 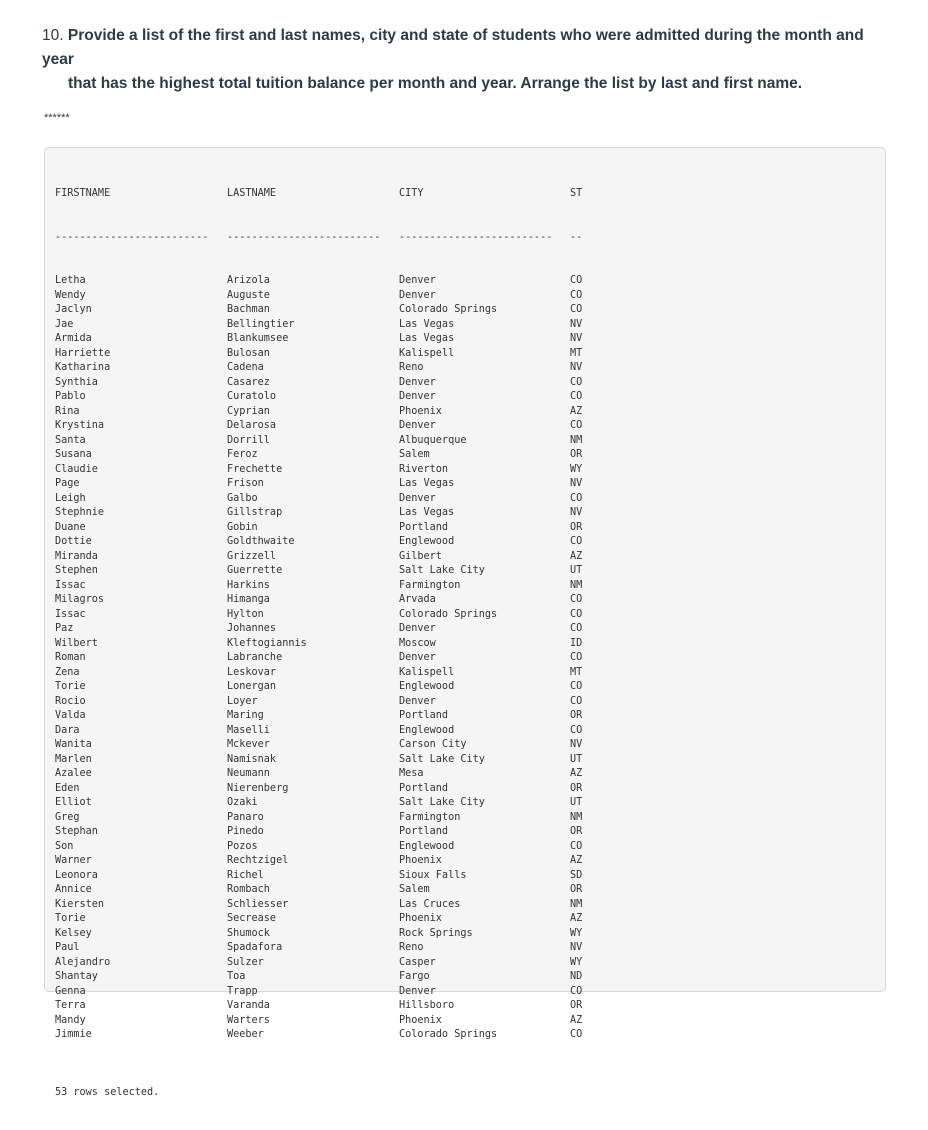 I want to click on table-row: Jimmie Weeber Colorado Springs CO, so click(x=318, y=1035).